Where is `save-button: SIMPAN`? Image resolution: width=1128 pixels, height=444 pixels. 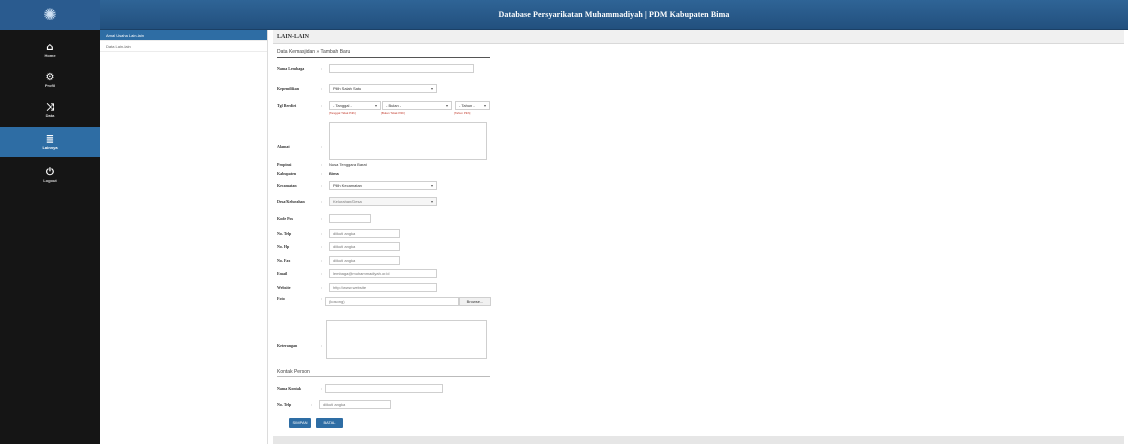
save-button: SIMPAN is located at coordinates (300, 423).